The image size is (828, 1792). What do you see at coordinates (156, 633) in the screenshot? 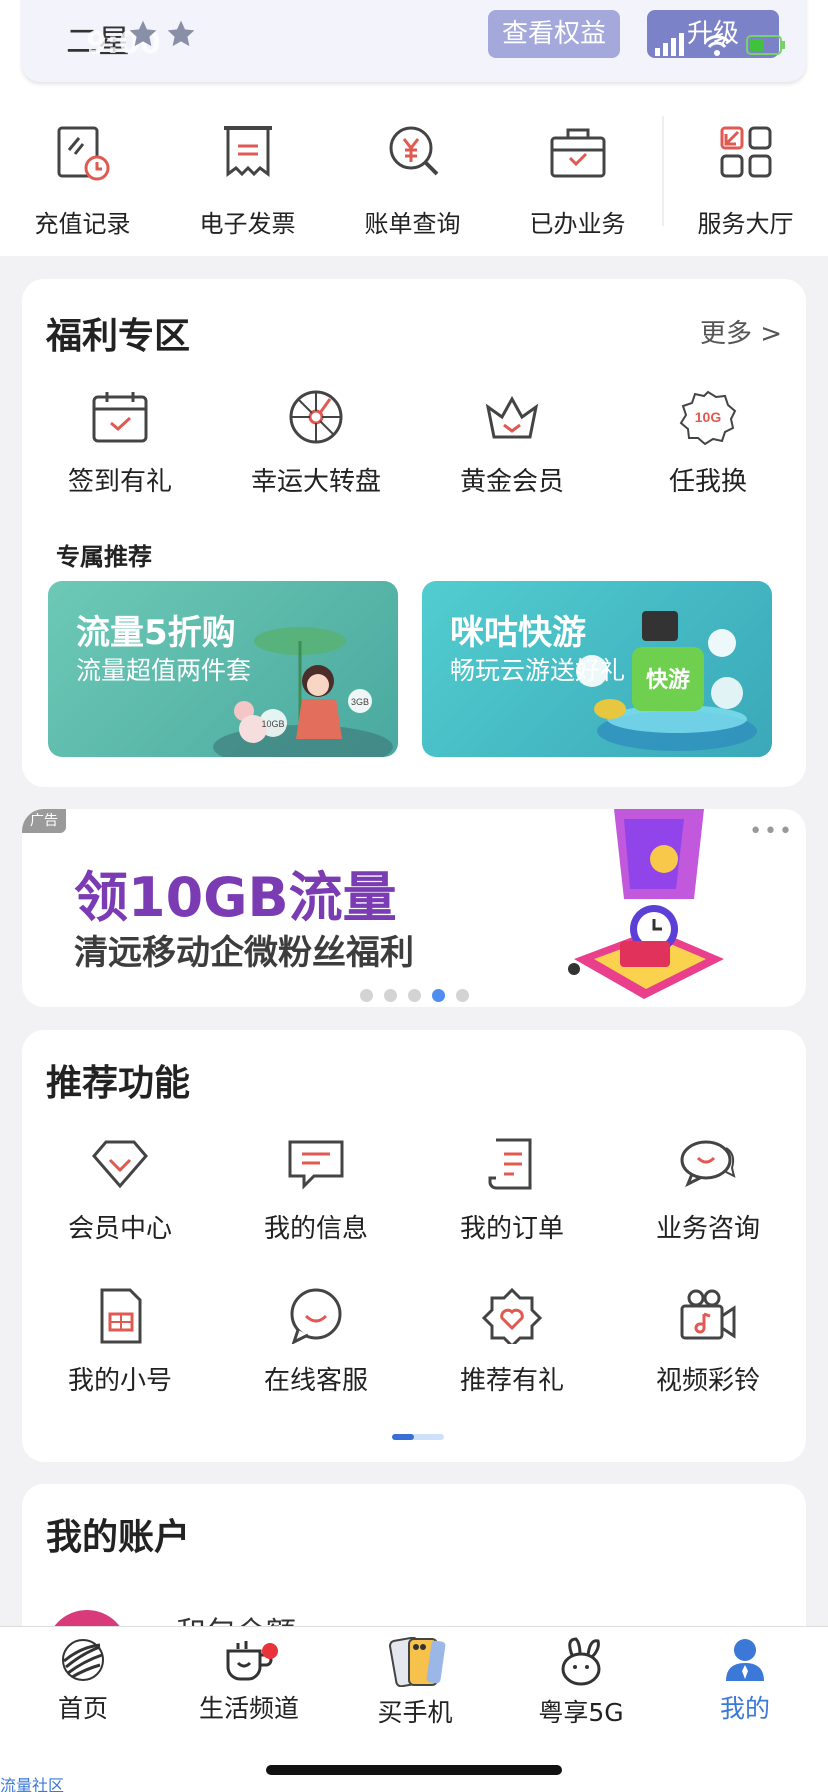
I see `promo-title: 流量5折购` at bounding box center [156, 633].